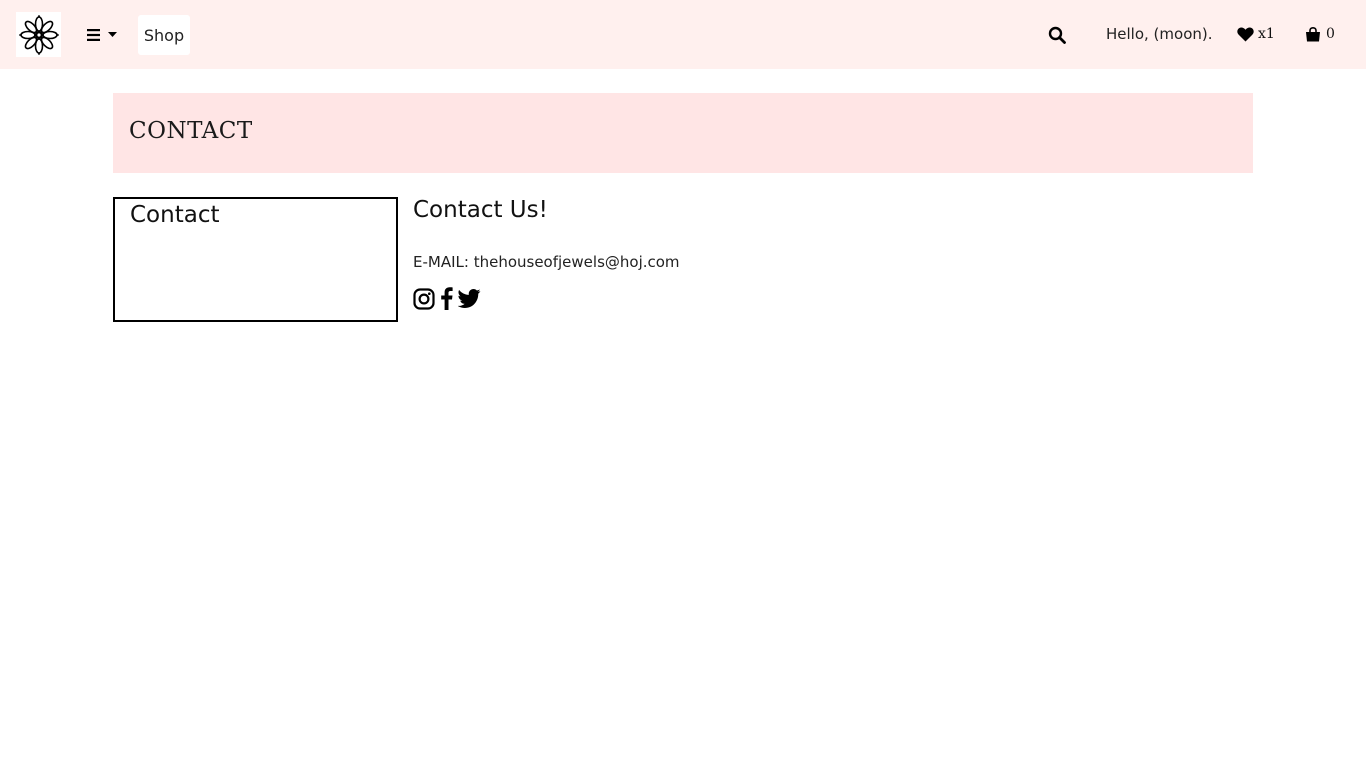 The width and height of the screenshot is (1366, 768). I want to click on caret-down-icon, so click(112, 34).